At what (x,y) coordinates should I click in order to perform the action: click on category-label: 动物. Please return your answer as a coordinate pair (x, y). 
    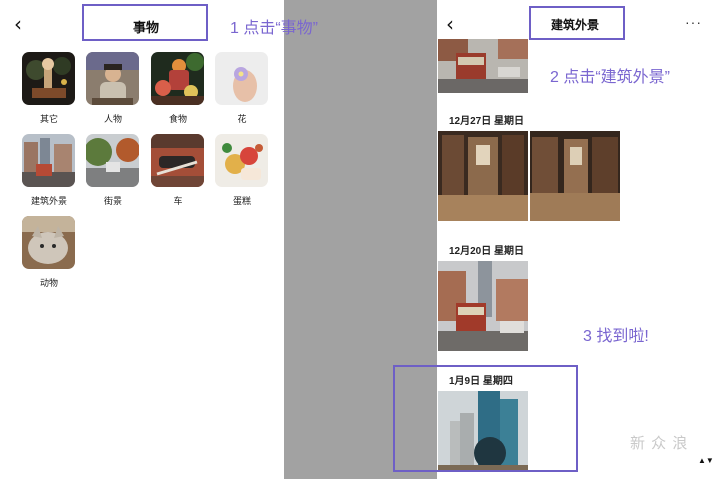
    Looking at the image, I should click on (48, 283).